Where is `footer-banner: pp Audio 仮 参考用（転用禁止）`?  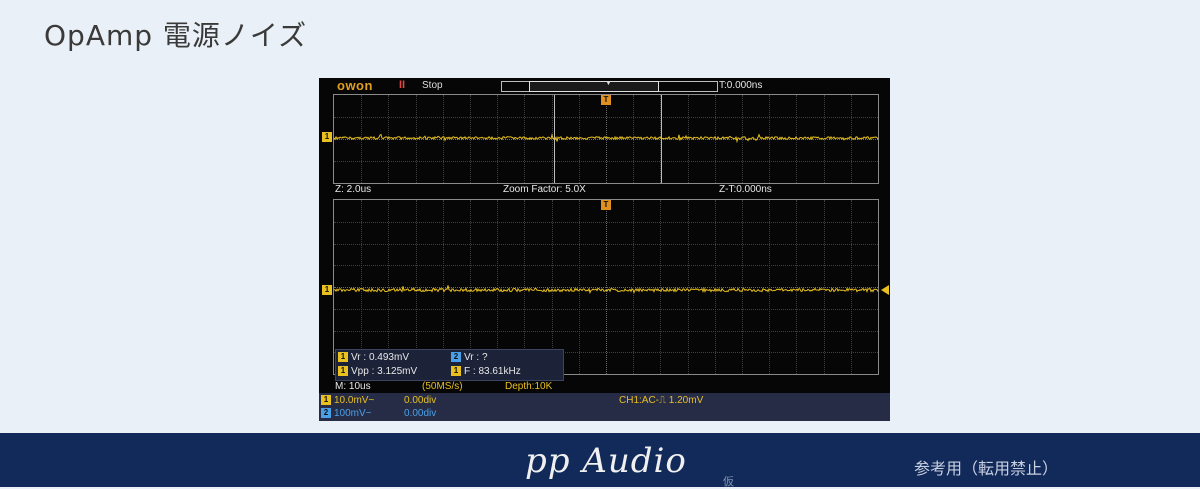 footer-banner: pp Audio 仮 参考用（転用禁止） is located at coordinates (600, 460).